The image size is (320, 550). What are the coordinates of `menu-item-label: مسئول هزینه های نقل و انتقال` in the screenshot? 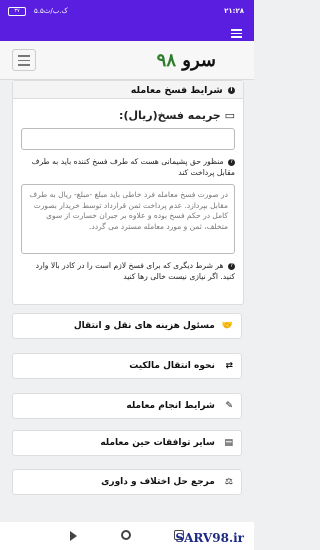 It's located at (144, 326).